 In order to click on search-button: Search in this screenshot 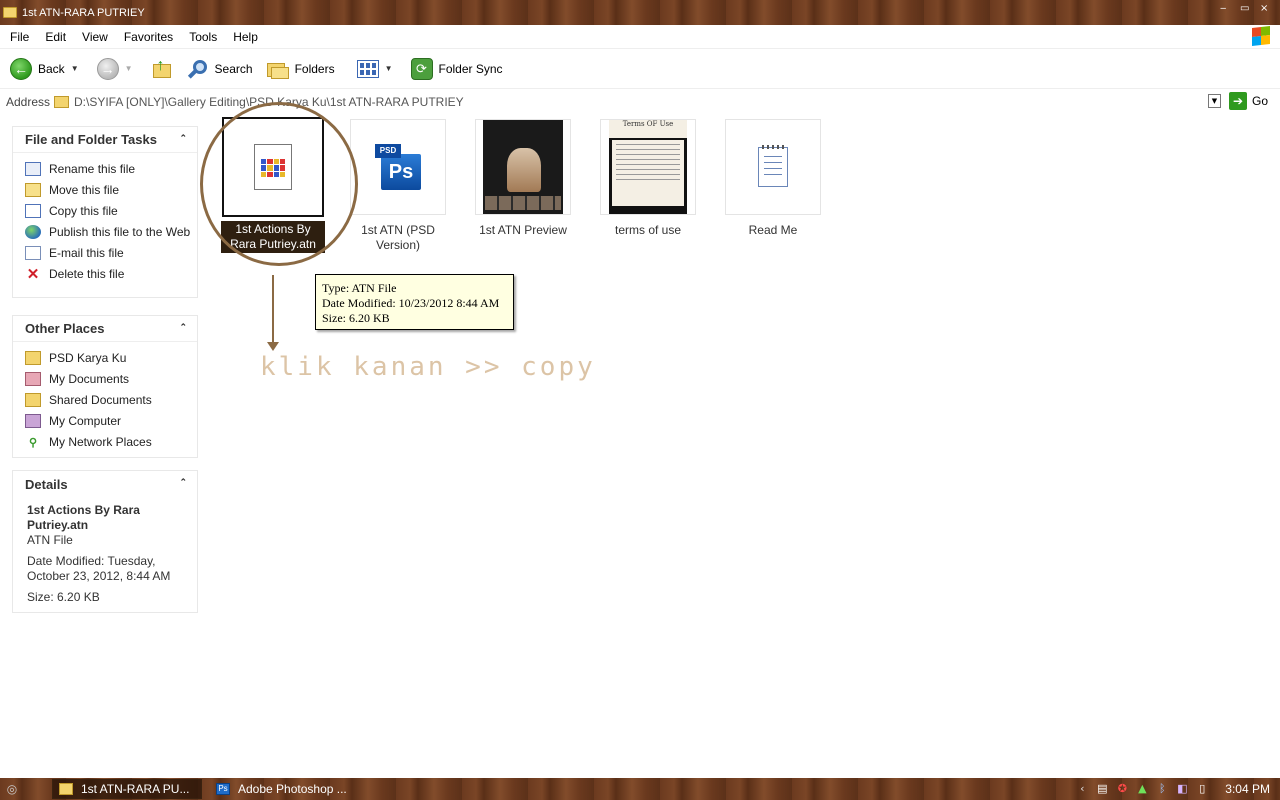, I will do `click(220, 69)`.